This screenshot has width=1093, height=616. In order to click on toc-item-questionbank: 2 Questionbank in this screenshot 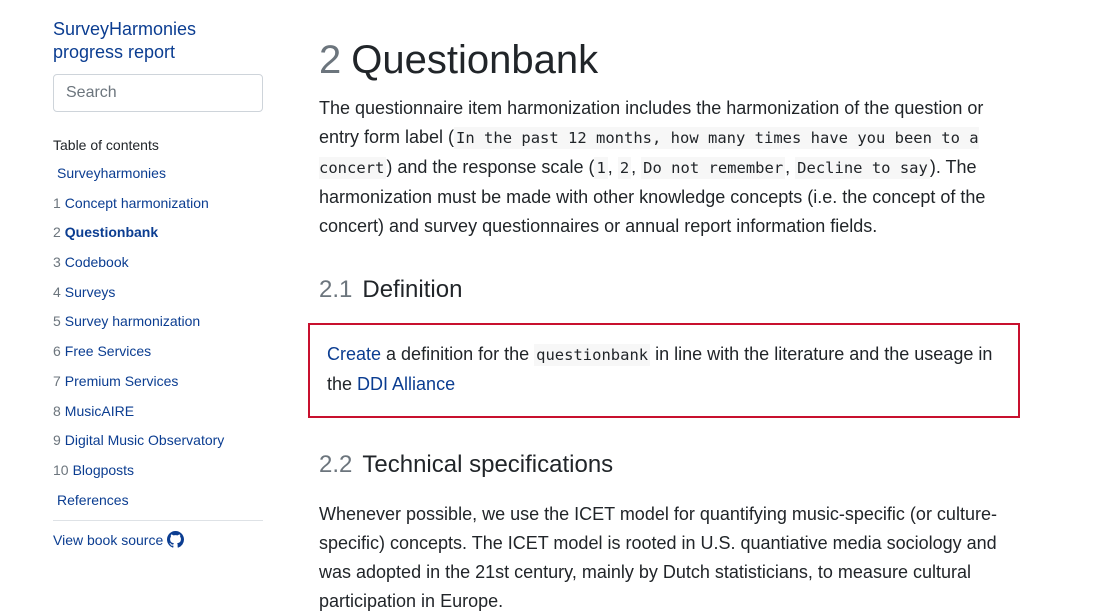, I will do `click(158, 238)`.